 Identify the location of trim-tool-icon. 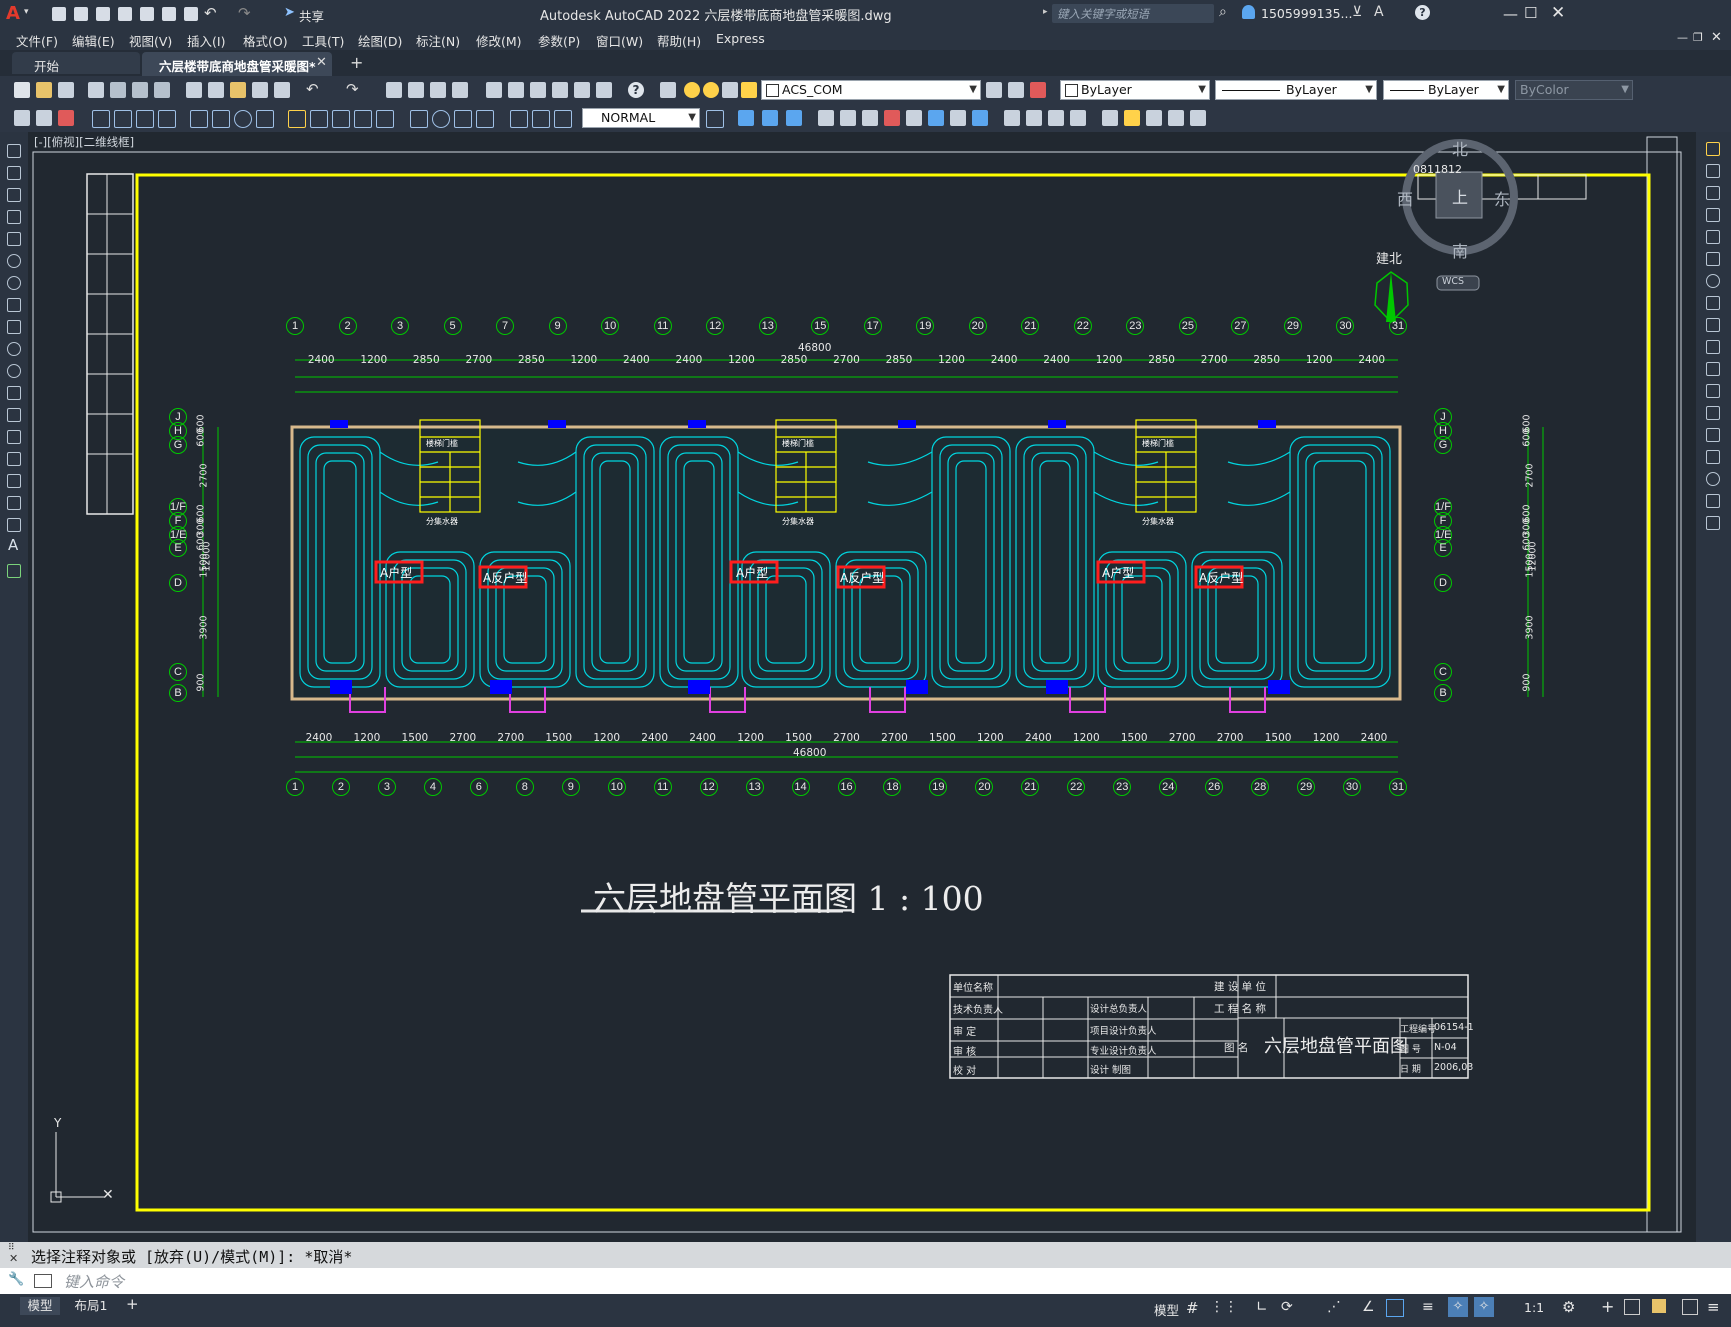
(1713, 347).